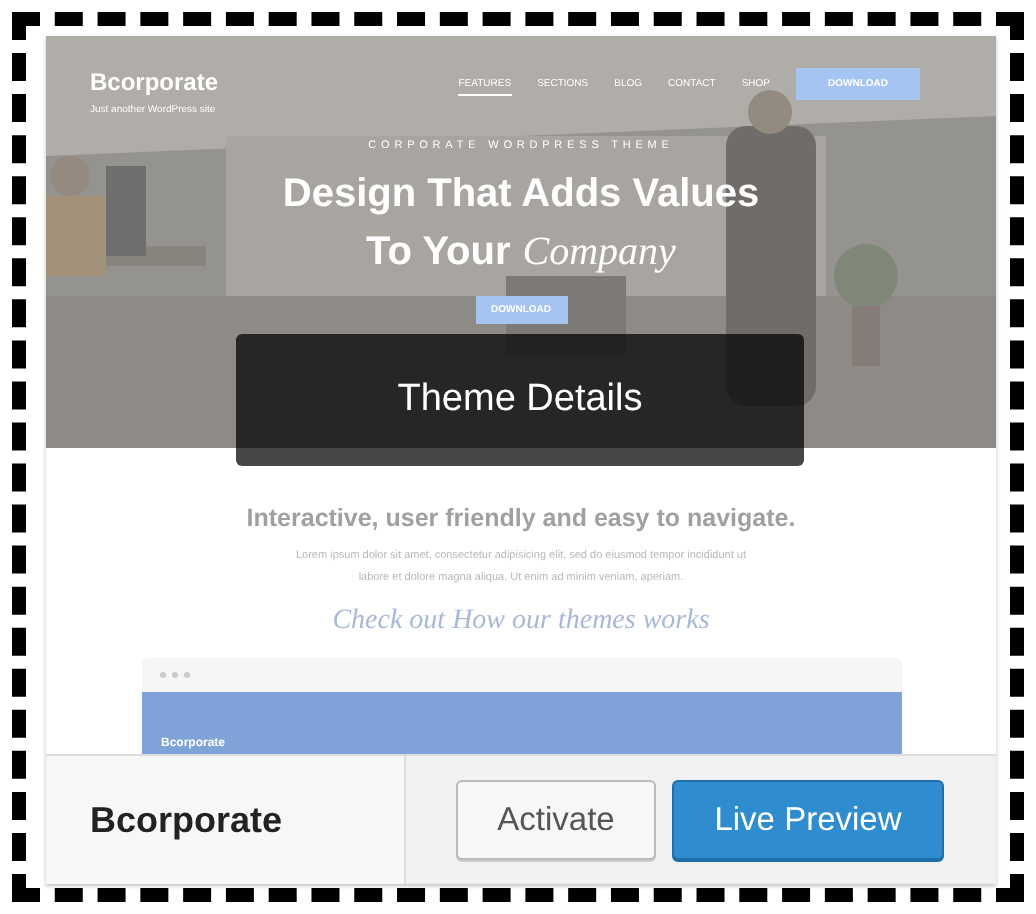  Describe the element at coordinates (556, 820) in the screenshot. I see `activate-button: Activate` at that location.